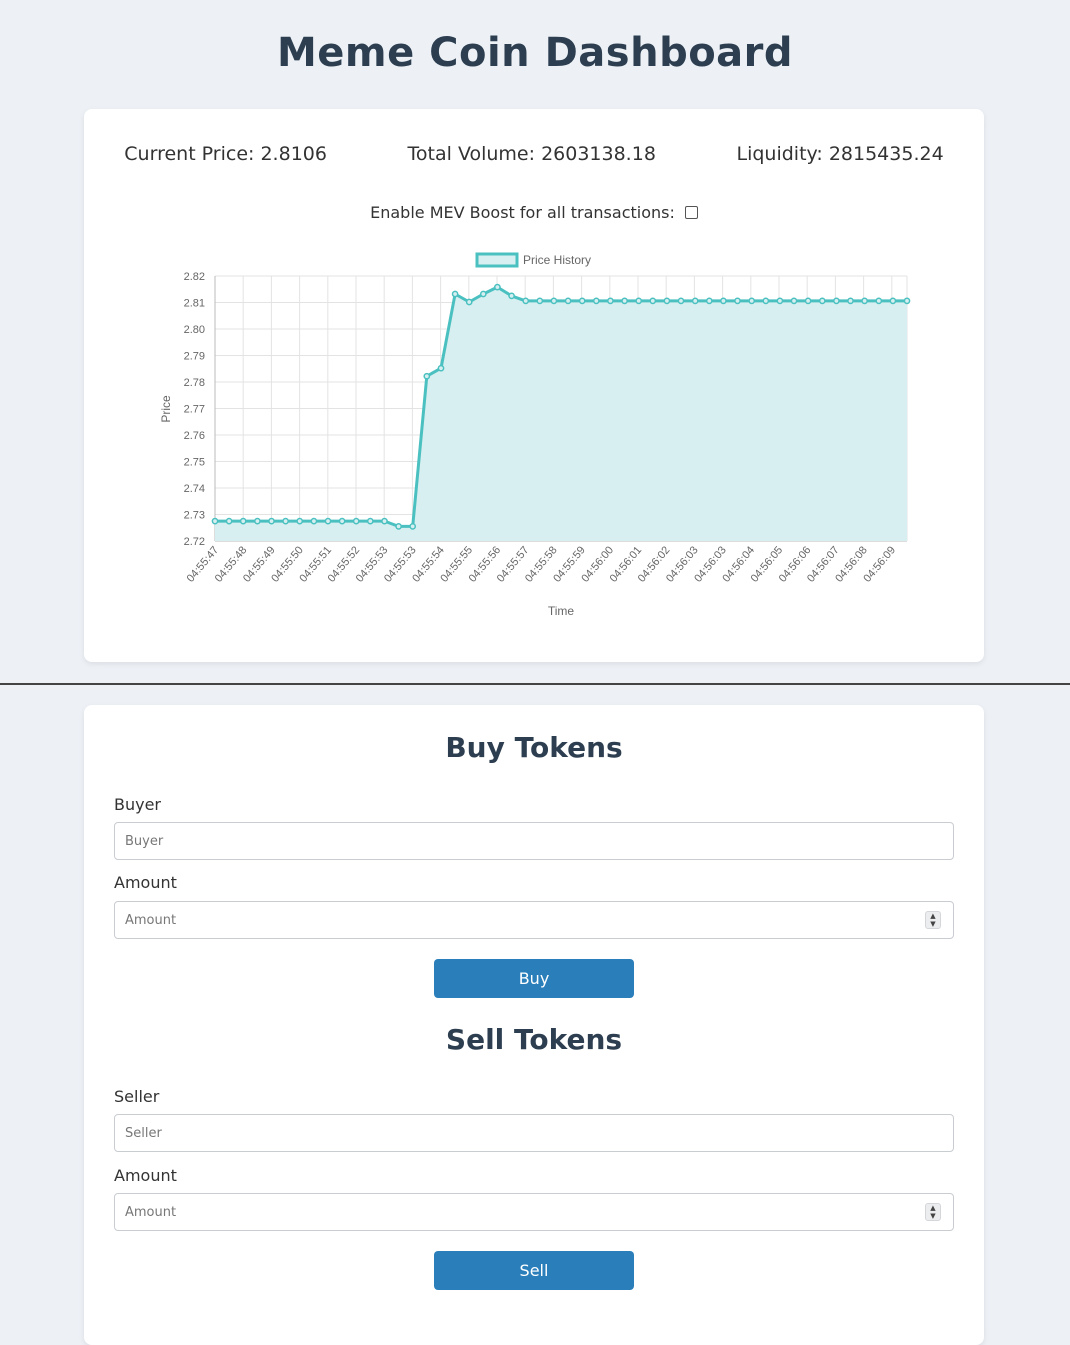 This screenshot has width=1070, height=1345. What do you see at coordinates (194, 304) in the screenshot?
I see `y-tick-label: 2.81` at bounding box center [194, 304].